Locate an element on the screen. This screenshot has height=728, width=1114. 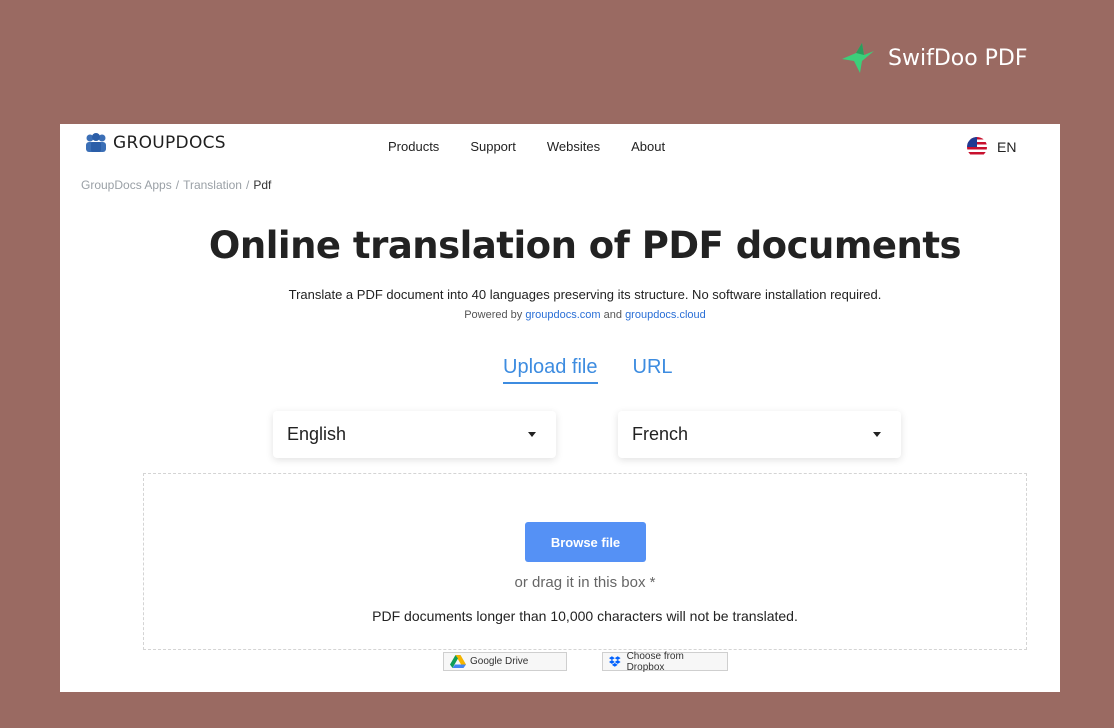
breadcrumb-item-translation: Translation is located at coordinates (212, 185).